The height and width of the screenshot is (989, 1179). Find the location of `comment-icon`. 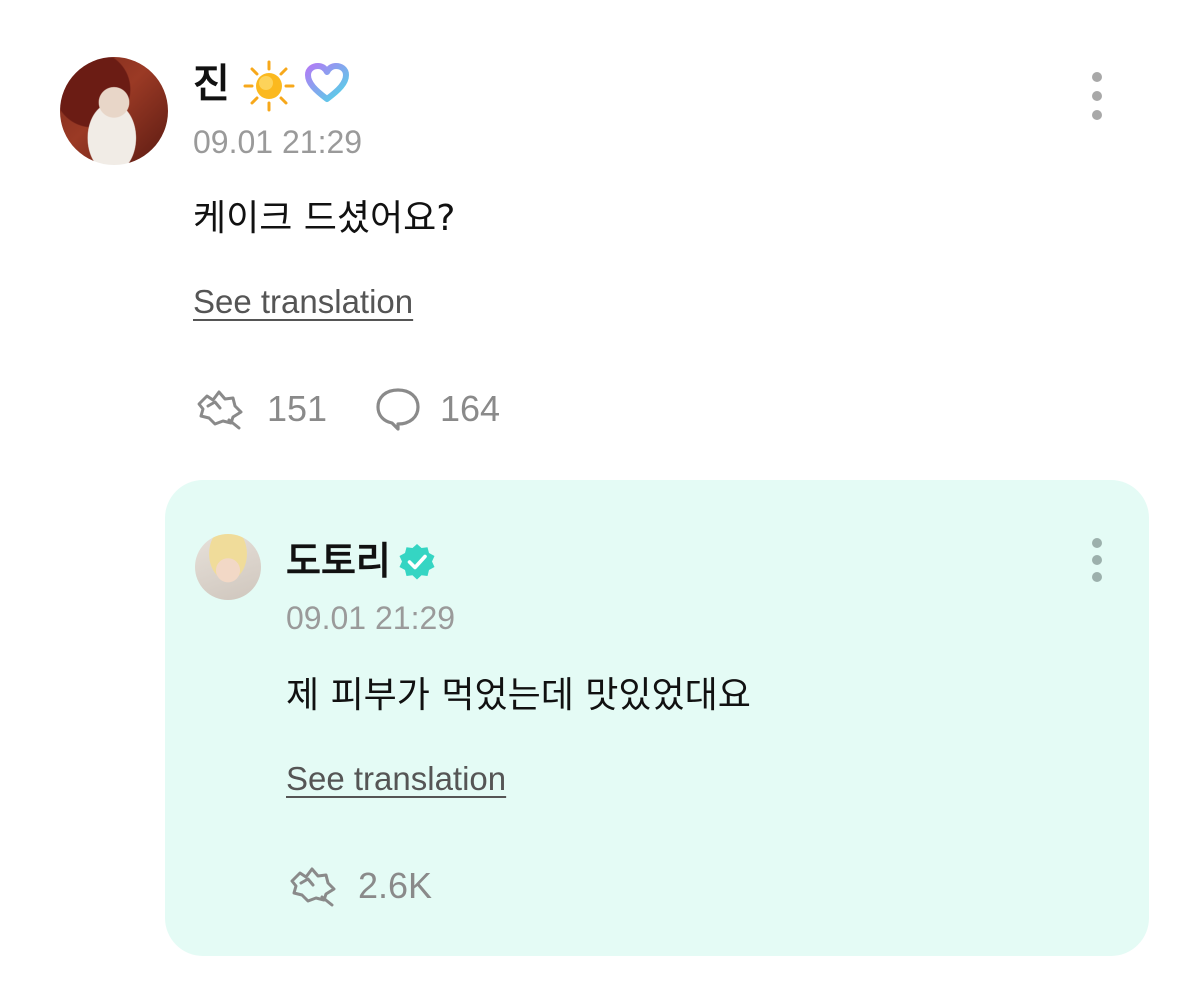

comment-icon is located at coordinates (398, 409).